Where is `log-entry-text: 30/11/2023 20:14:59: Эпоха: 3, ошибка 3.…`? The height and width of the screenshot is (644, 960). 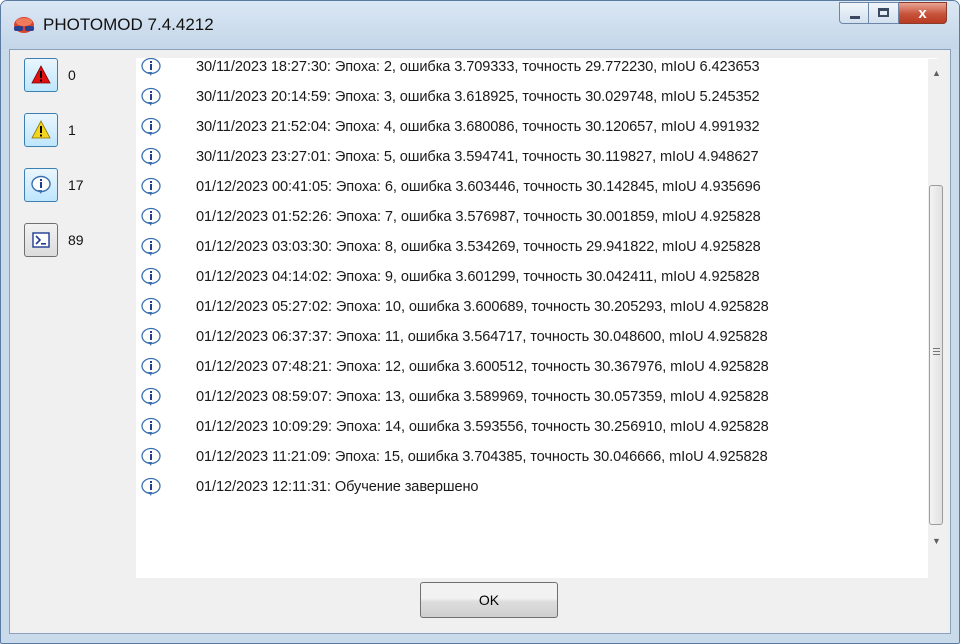 log-entry-text: 30/11/2023 20:14:59: Эпоха: 3, ошибка 3.… is located at coordinates (478, 97).